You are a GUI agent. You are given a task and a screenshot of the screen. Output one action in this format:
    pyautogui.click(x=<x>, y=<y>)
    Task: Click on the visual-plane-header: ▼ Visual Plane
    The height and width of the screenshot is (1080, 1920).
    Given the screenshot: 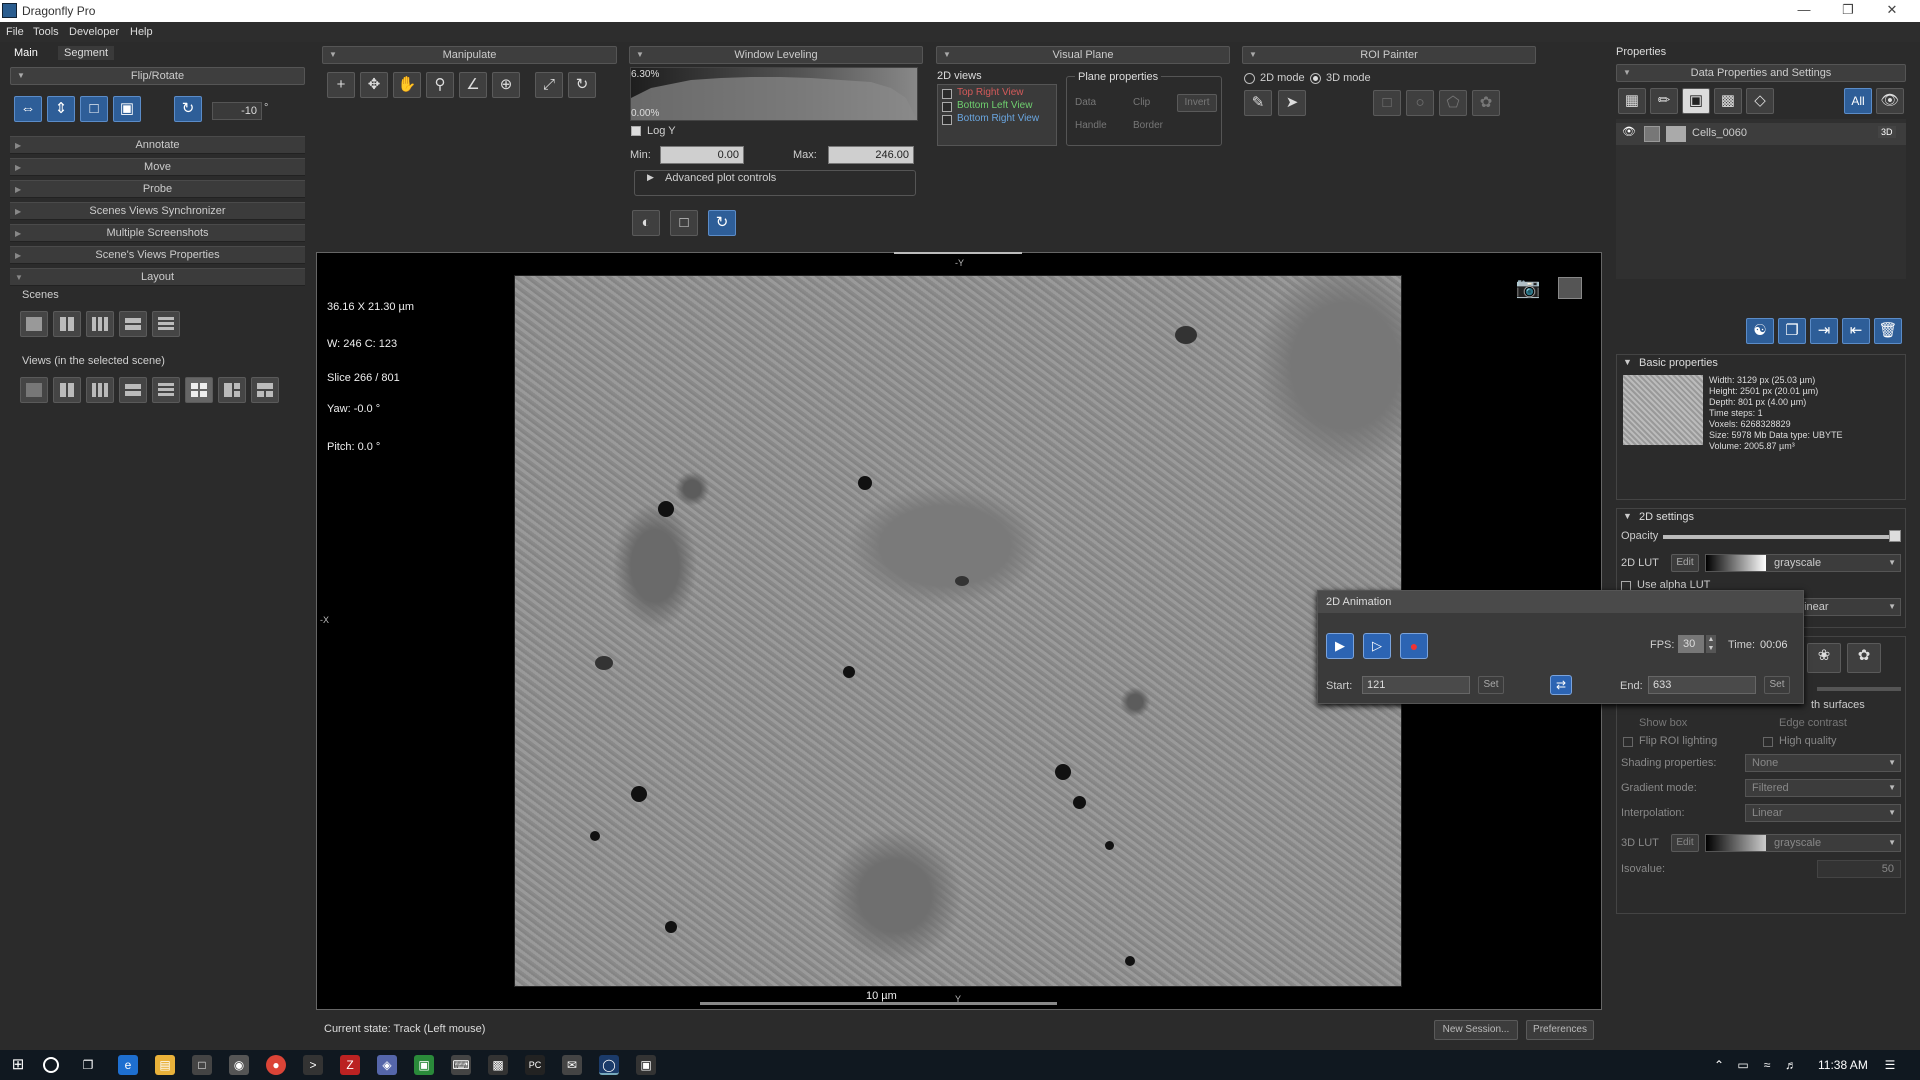 What is the action you would take?
    pyautogui.click(x=1083, y=55)
    